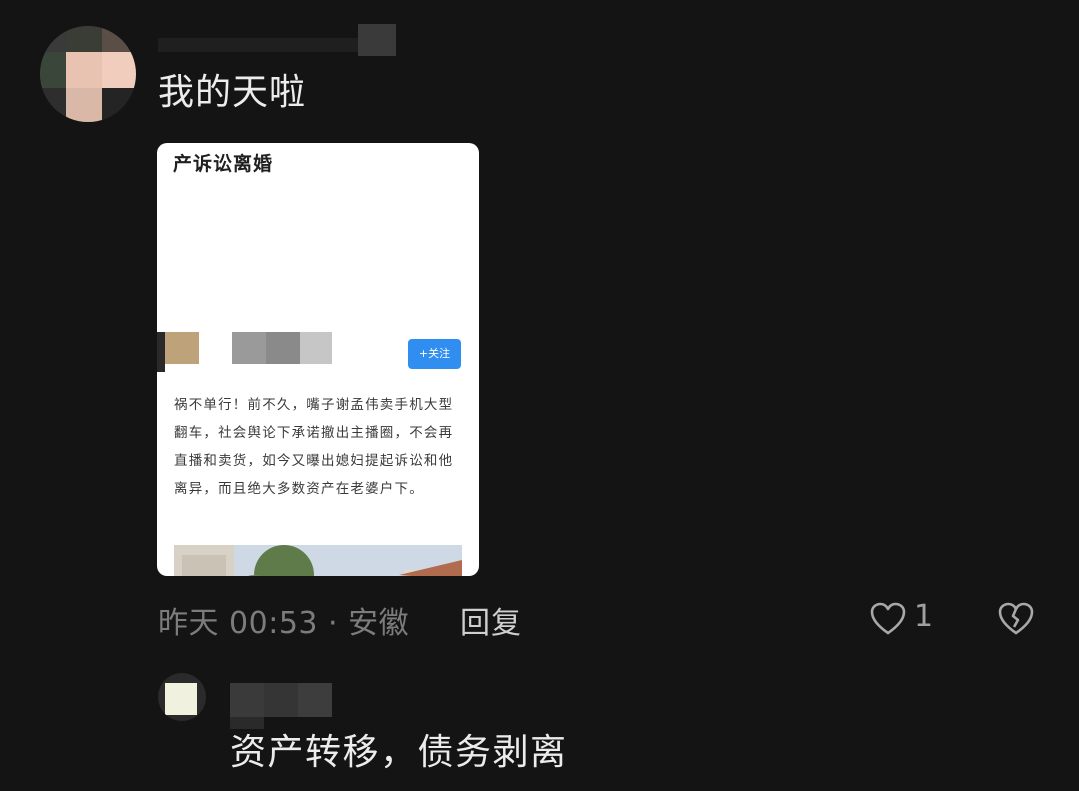 Image resolution: width=1079 pixels, height=791 pixels. What do you see at coordinates (491, 620) in the screenshot?
I see `reply-button: 回复` at bounding box center [491, 620].